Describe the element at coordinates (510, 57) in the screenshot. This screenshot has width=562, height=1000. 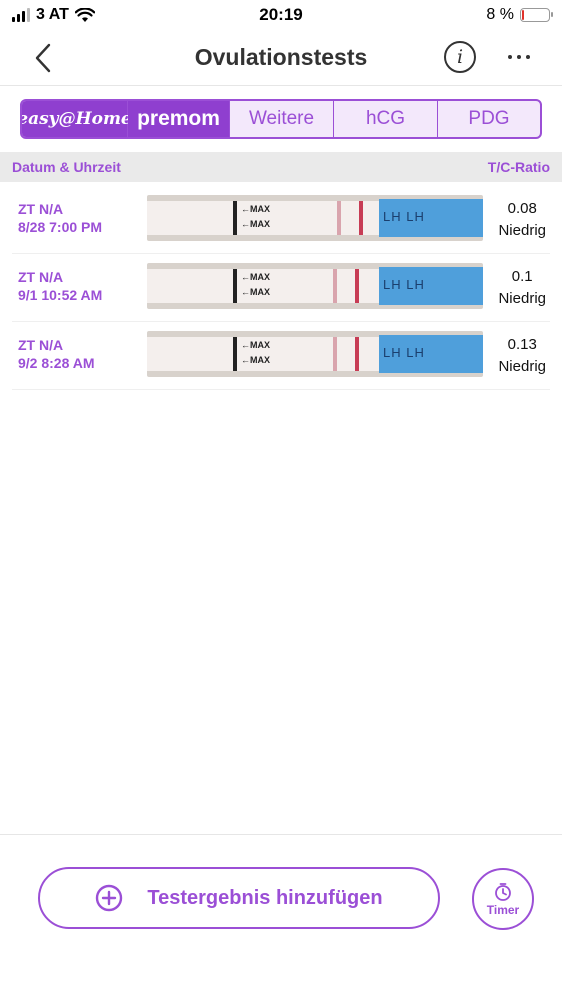
I see `ellipsis-icon` at that location.